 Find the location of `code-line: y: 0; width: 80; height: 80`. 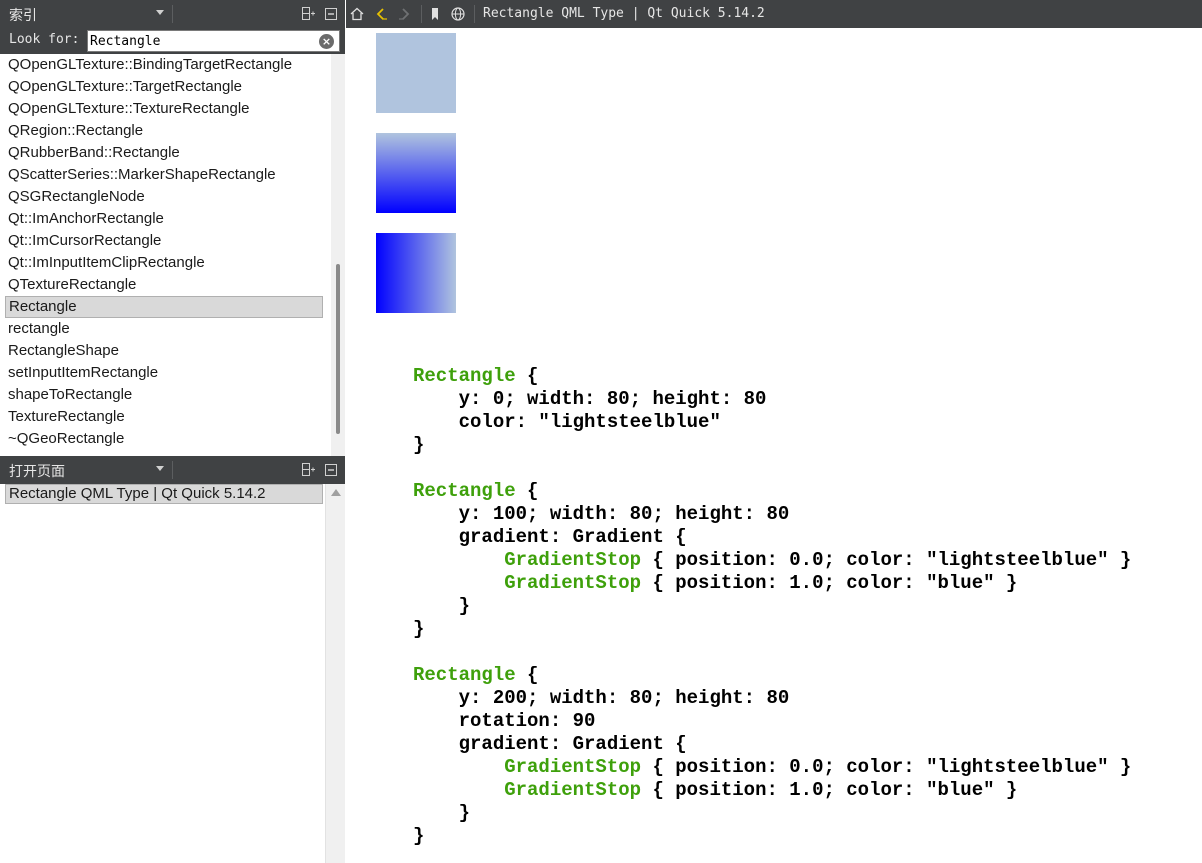

code-line: y: 0; width: 80; height: 80 is located at coordinates (772, 399).